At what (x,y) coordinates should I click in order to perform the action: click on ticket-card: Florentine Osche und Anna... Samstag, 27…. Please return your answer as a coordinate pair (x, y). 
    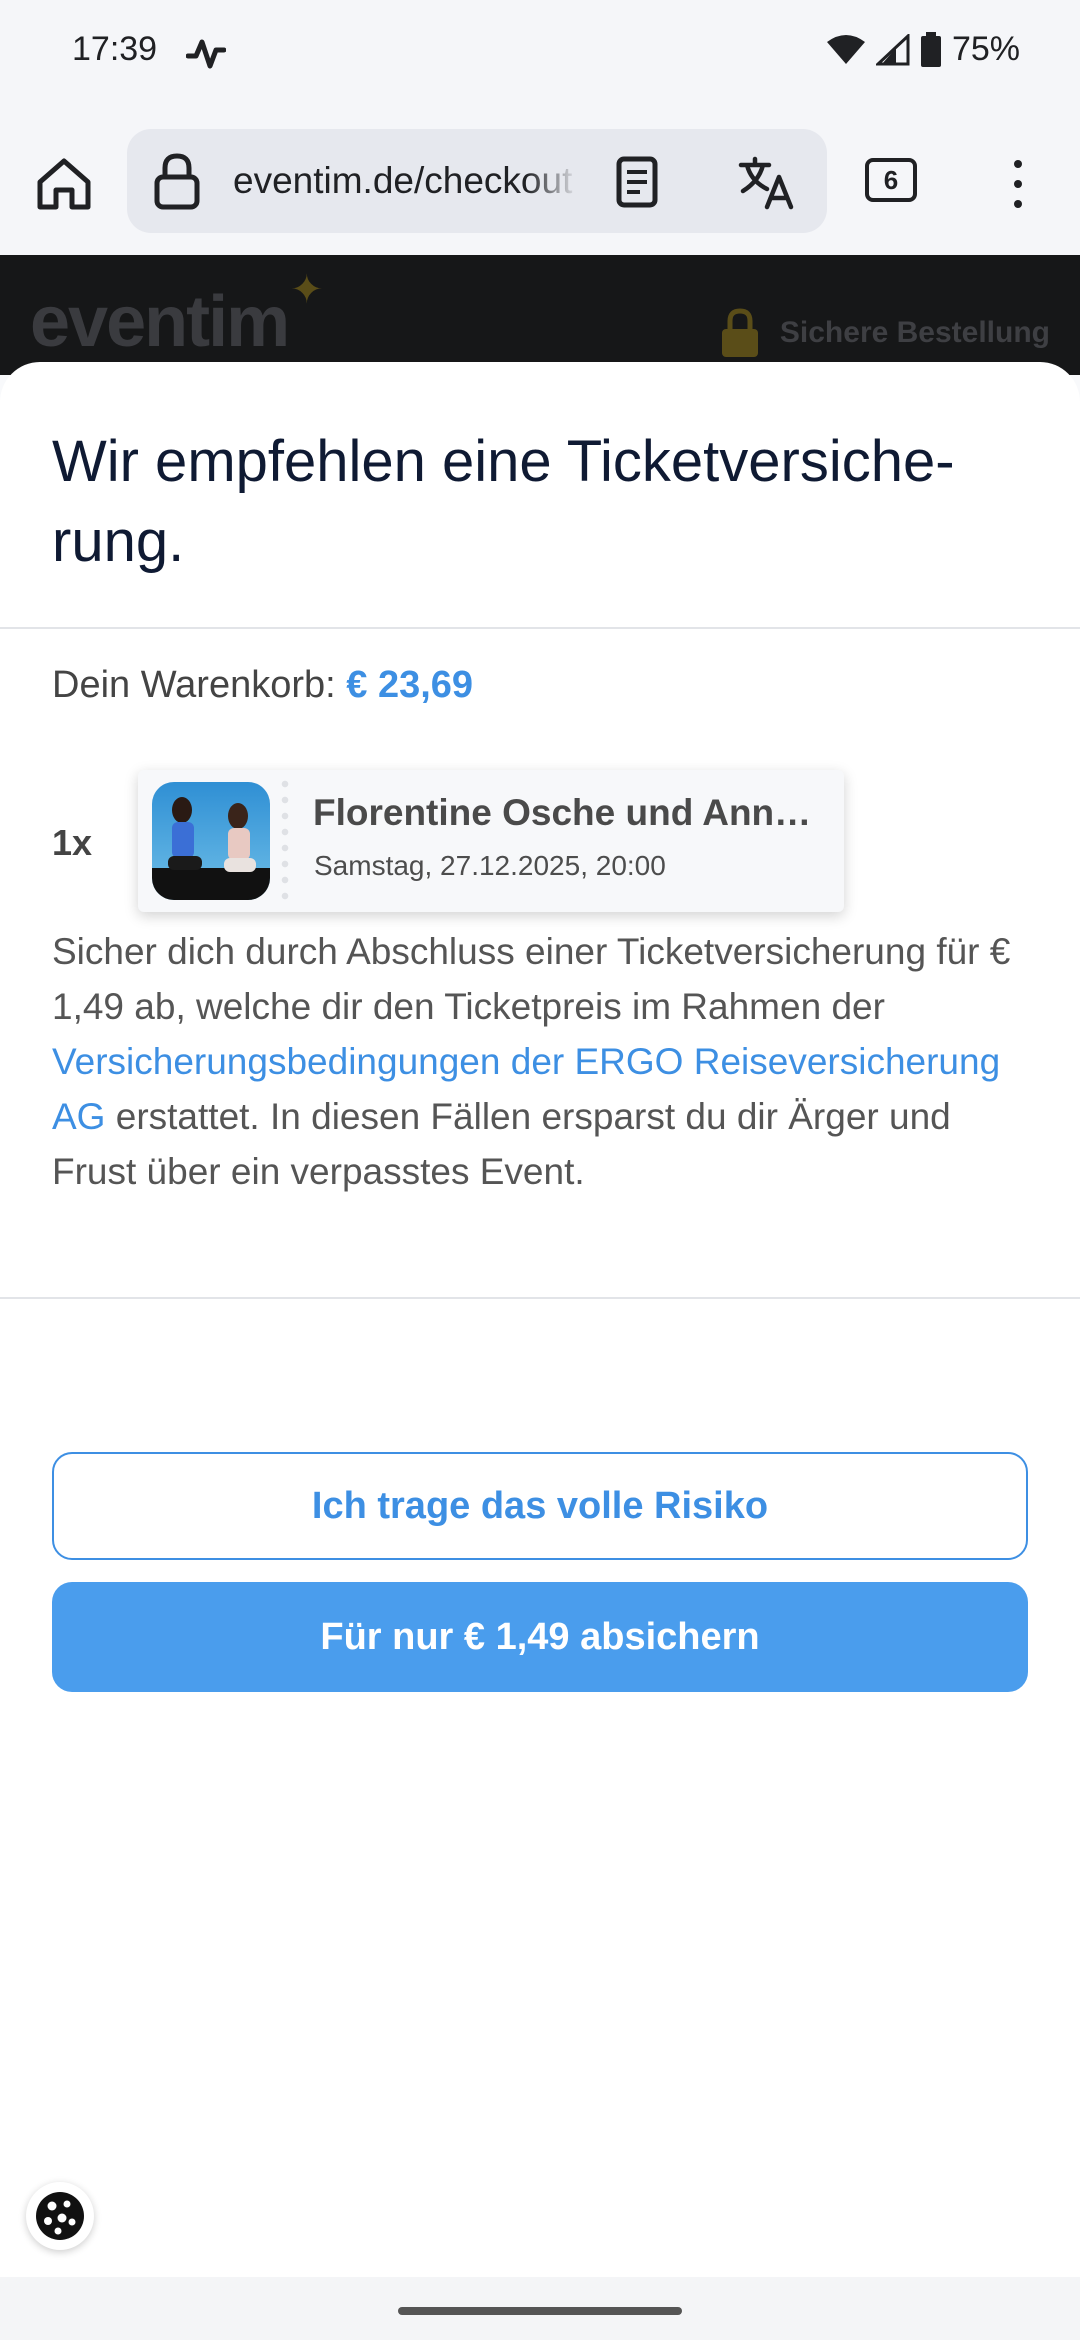
    Looking at the image, I should click on (491, 841).